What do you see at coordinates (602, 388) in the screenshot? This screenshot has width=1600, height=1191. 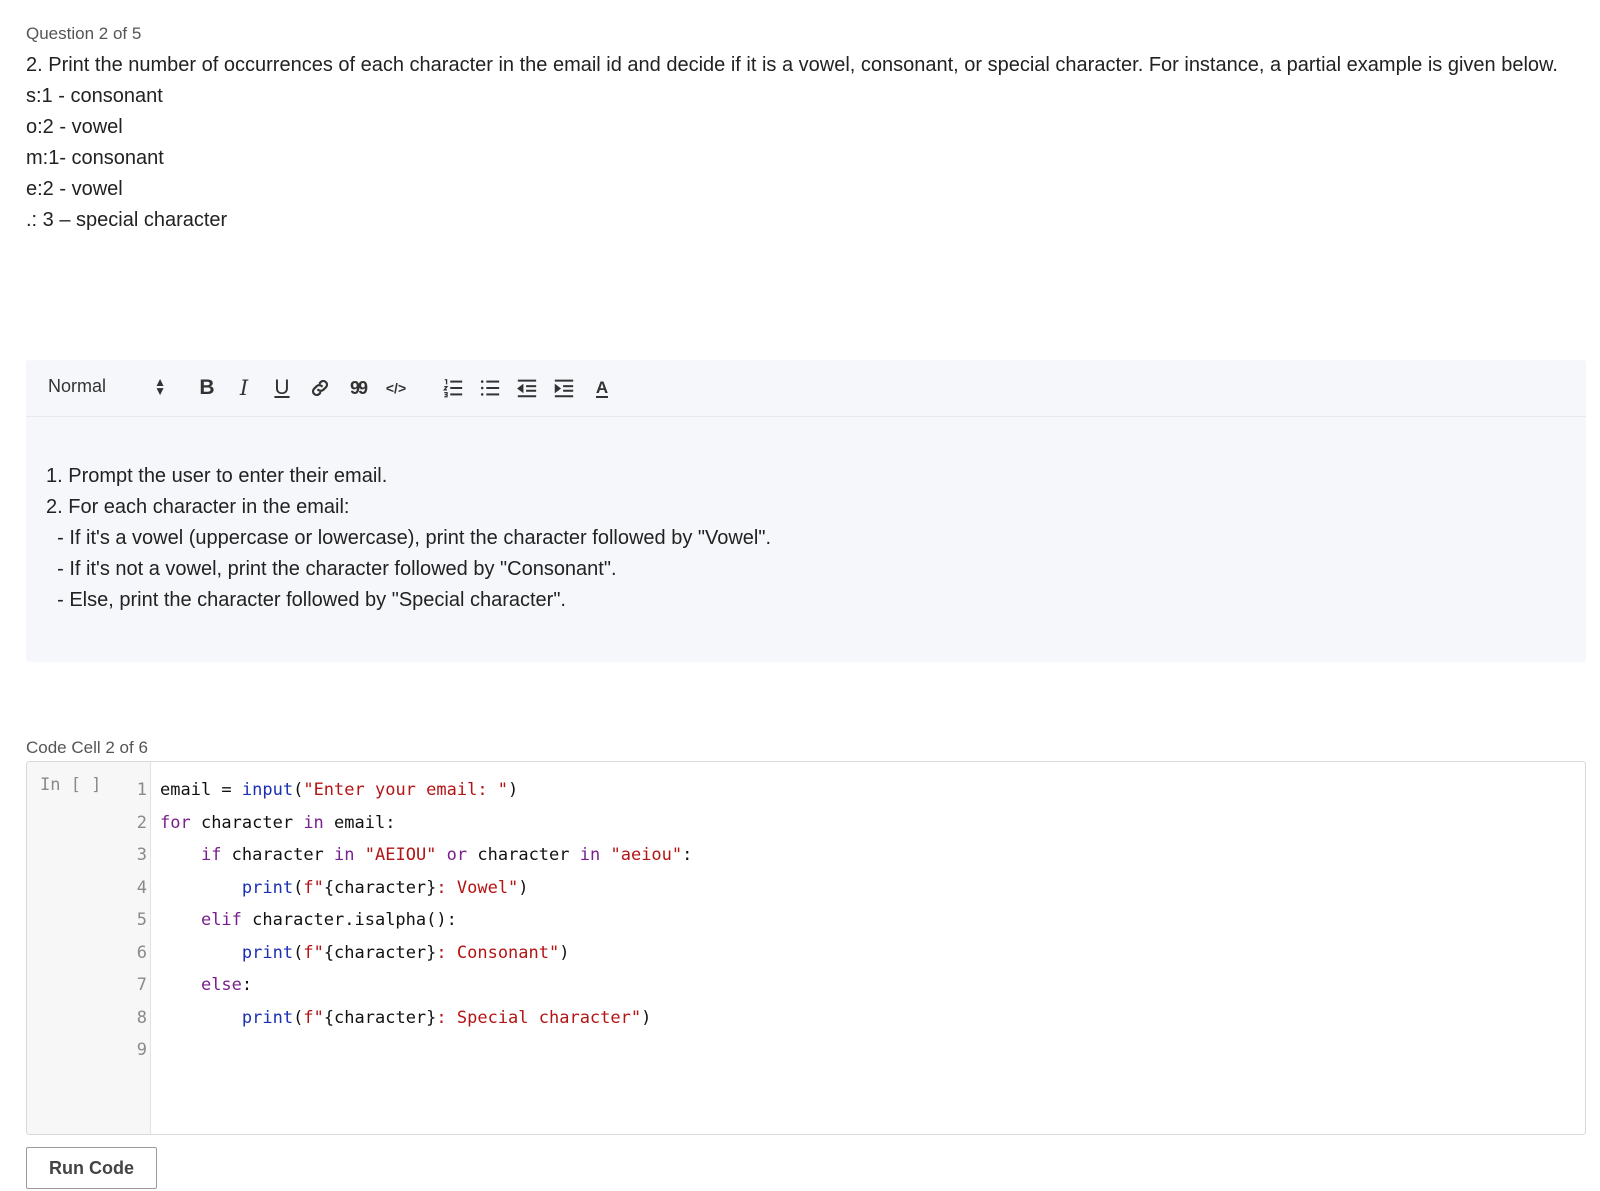 I see `text-color-button: A` at bounding box center [602, 388].